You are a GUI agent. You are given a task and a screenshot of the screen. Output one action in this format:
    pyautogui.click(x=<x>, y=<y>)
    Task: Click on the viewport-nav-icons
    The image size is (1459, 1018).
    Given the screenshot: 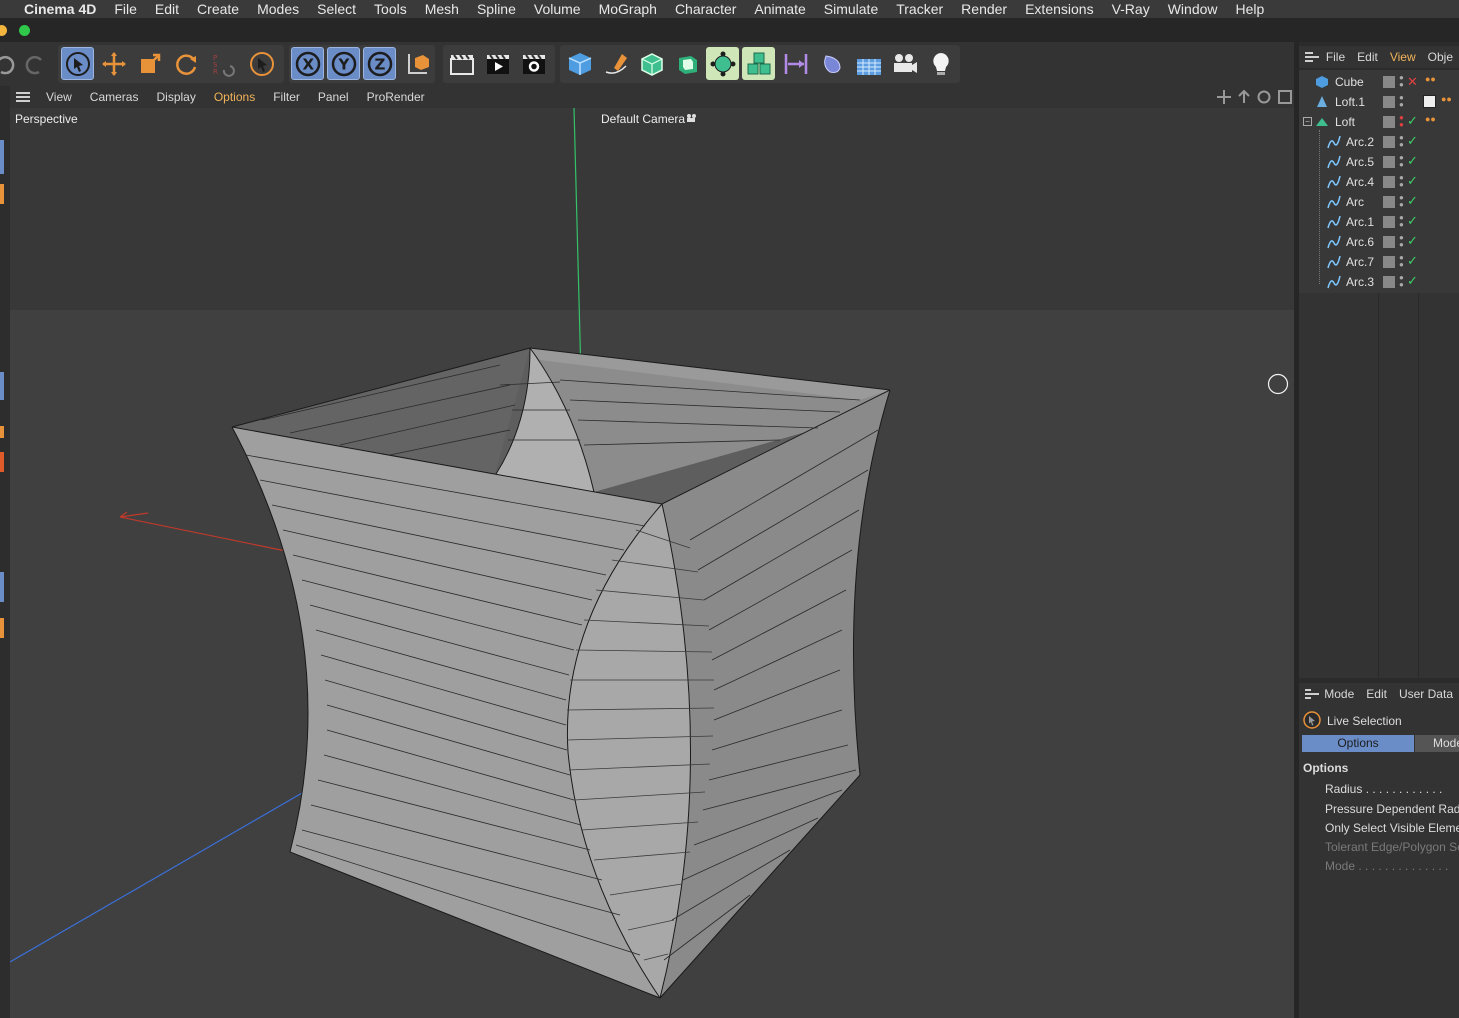 What is the action you would take?
    pyautogui.click(x=1255, y=97)
    